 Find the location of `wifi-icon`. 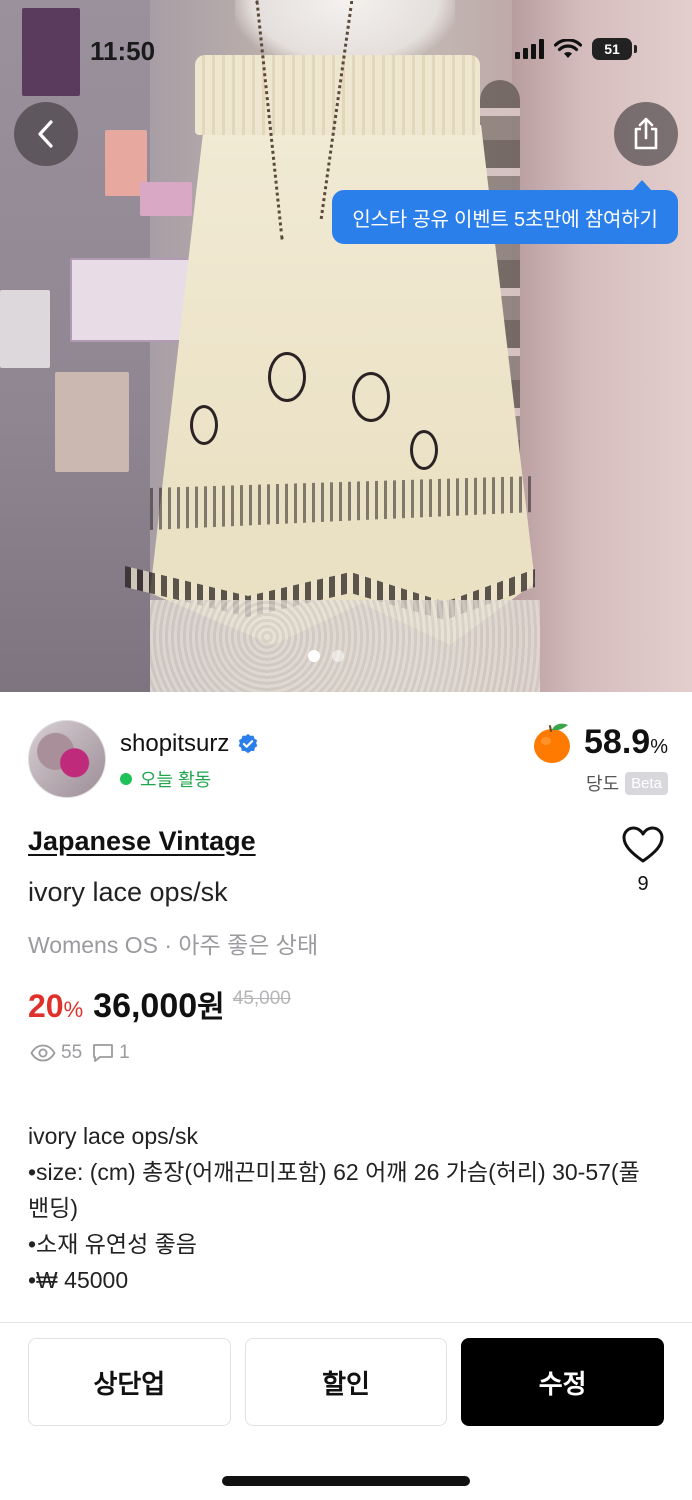

wifi-icon is located at coordinates (568, 48).